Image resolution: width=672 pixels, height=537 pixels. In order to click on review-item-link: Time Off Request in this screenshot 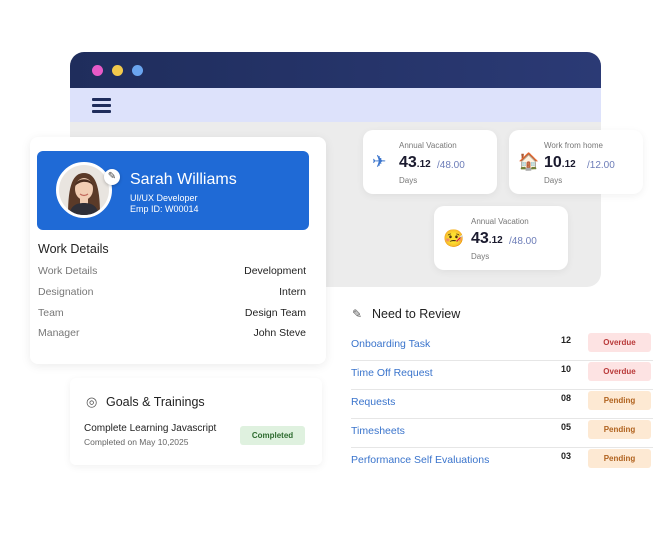, I will do `click(392, 373)`.